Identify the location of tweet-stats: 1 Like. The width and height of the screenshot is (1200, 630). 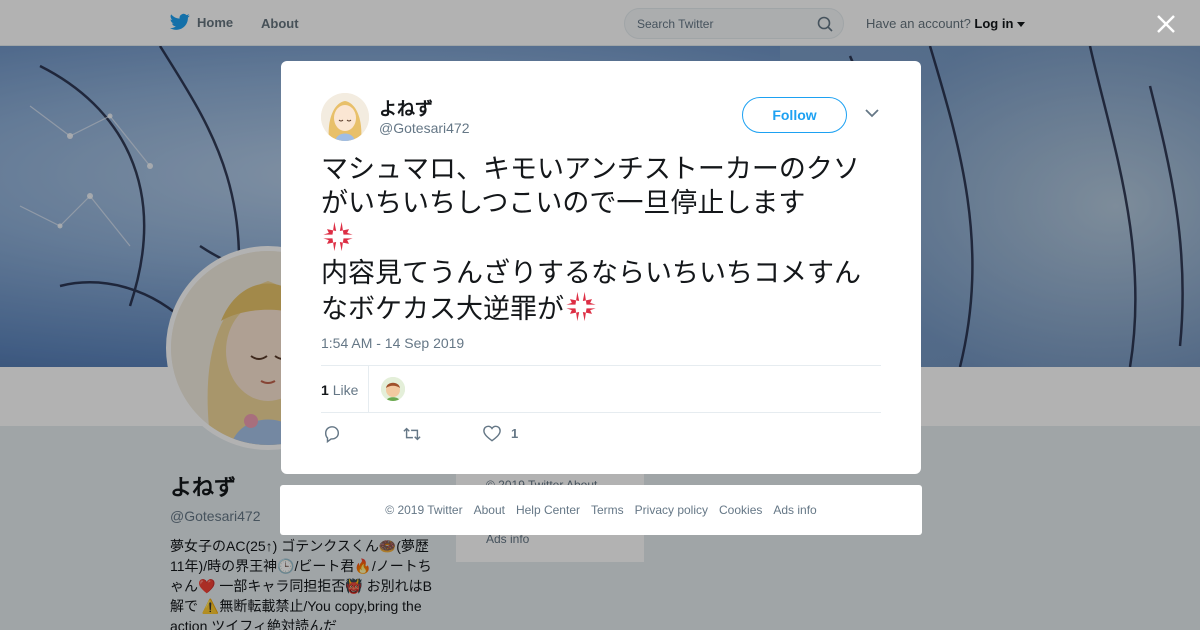
(601, 389).